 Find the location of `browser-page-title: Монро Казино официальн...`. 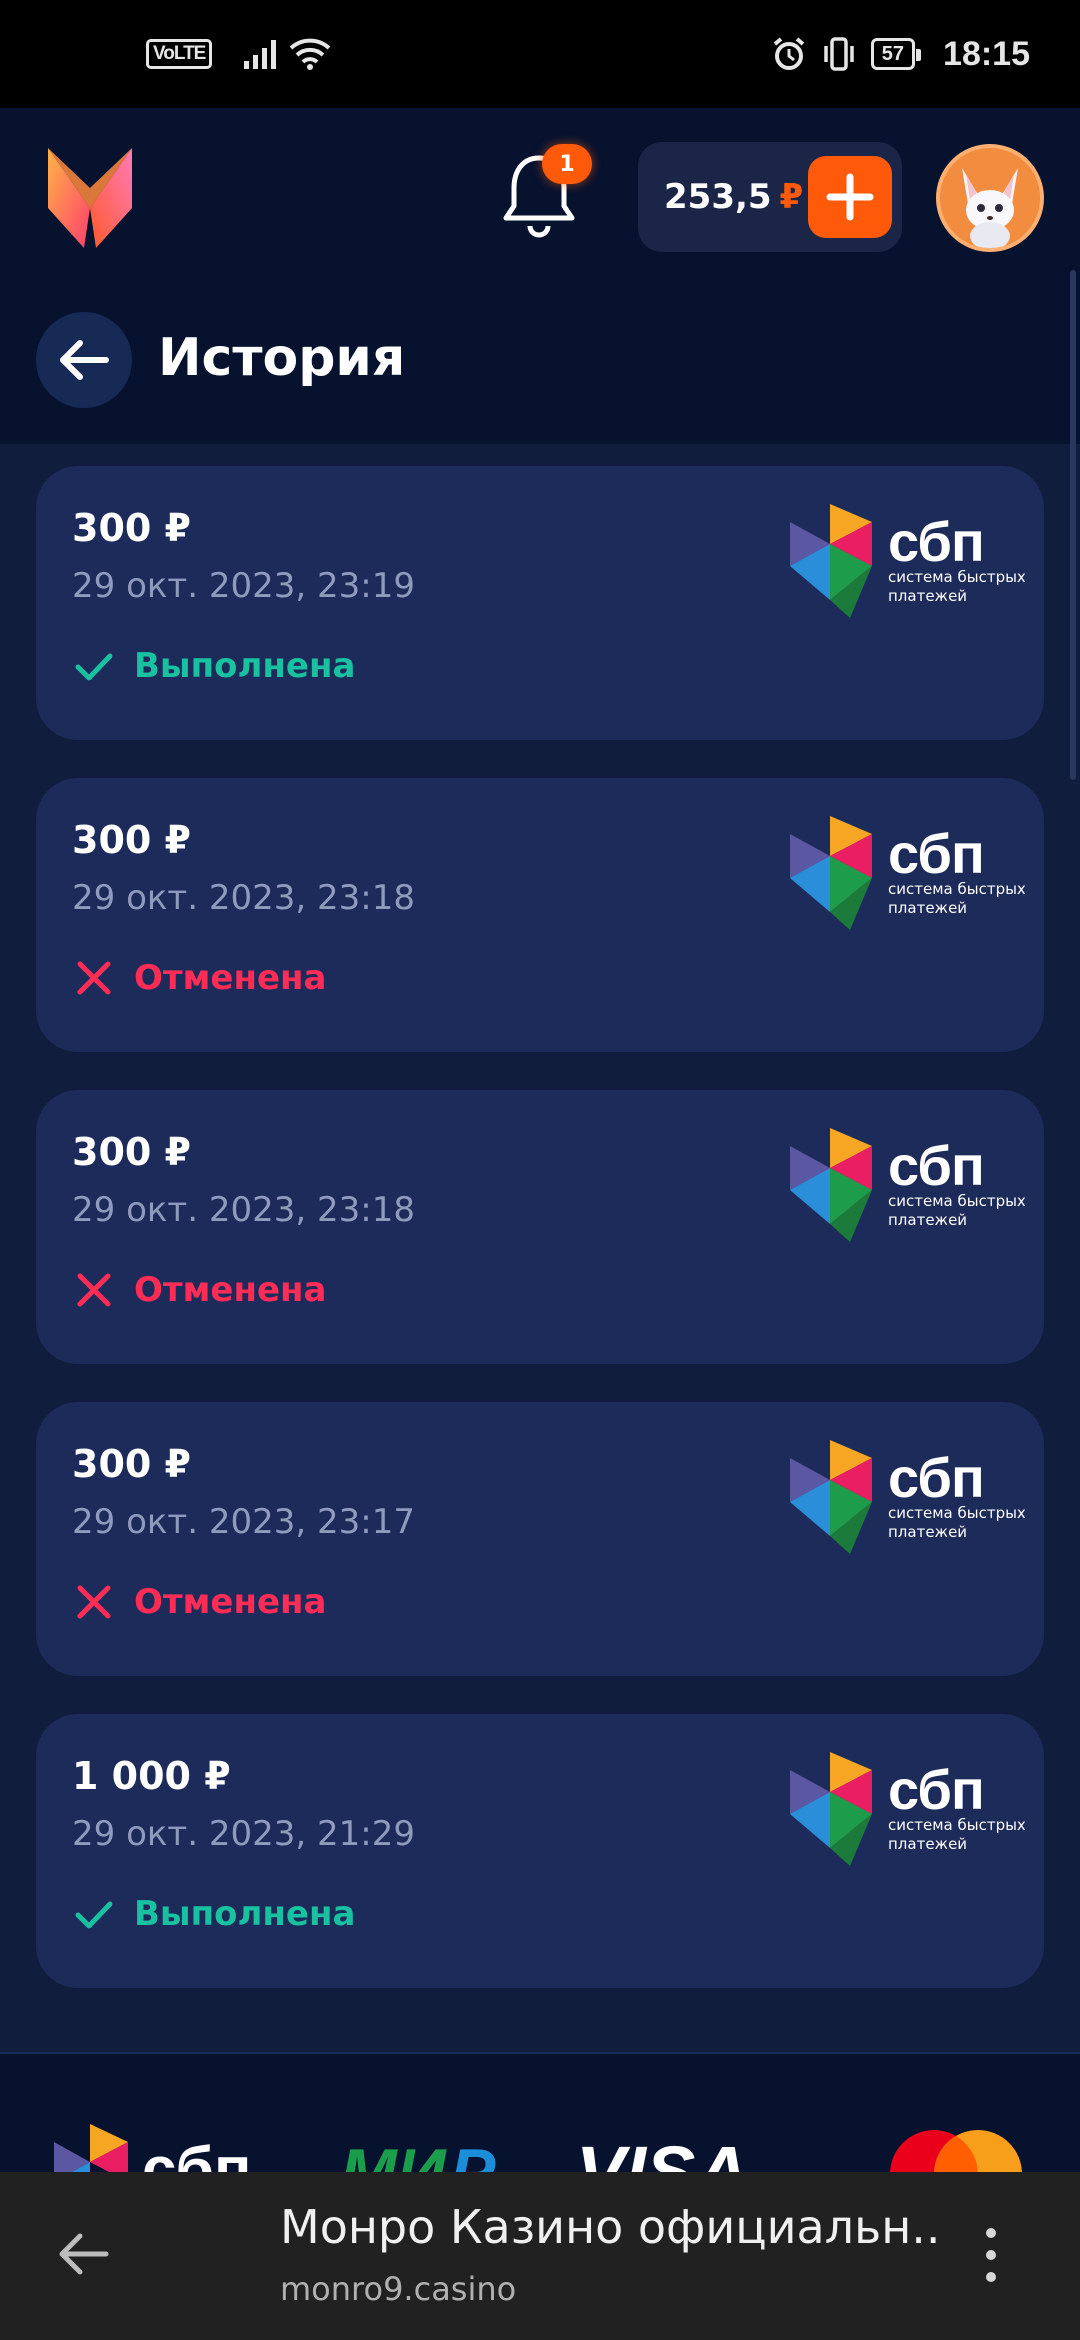

browser-page-title: Монро Казино официальн... is located at coordinates (610, 2227).